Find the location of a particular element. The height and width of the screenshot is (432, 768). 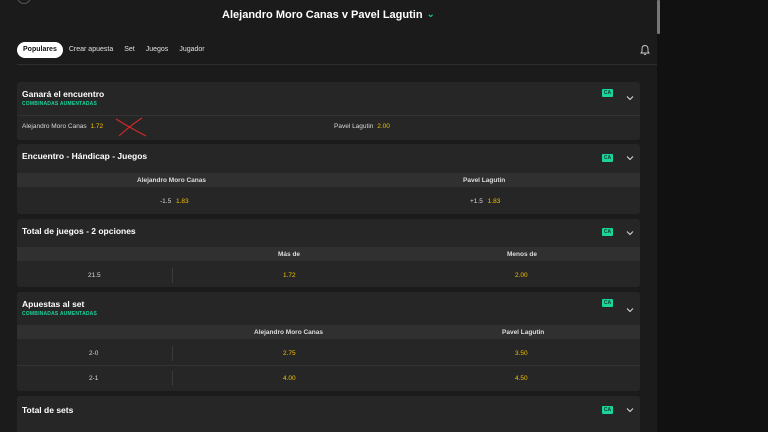

odds-under: 2.00 is located at coordinates (521, 275).